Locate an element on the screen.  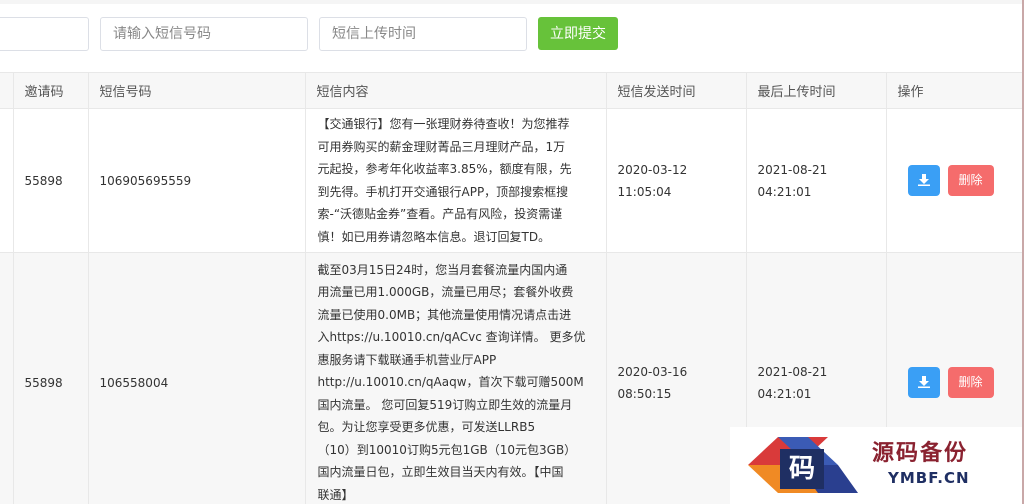
sent-time-cell: 2020-03-16 08:50:15 is located at coordinates (676, 378).